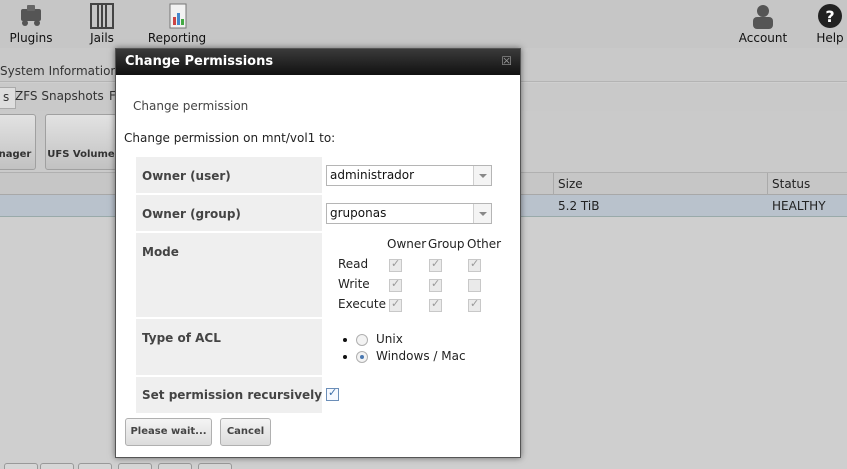 The image size is (847, 469). I want to click on owner-user-label: Owner (user), so click(186, 176).